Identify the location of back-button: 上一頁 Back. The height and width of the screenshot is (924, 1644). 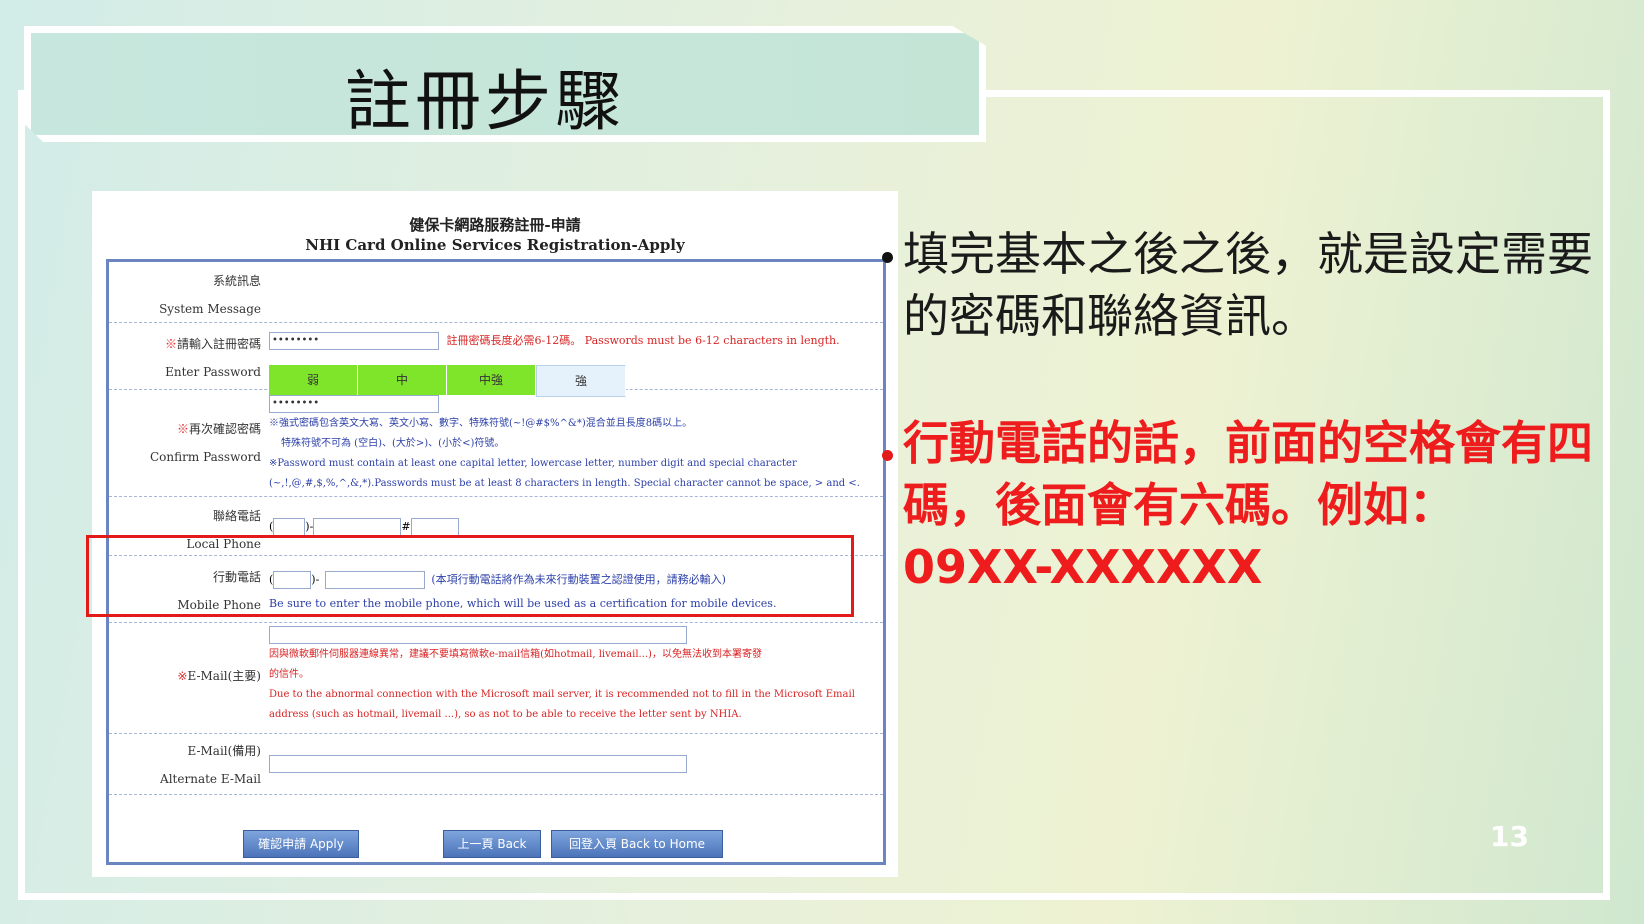
(492, 844).